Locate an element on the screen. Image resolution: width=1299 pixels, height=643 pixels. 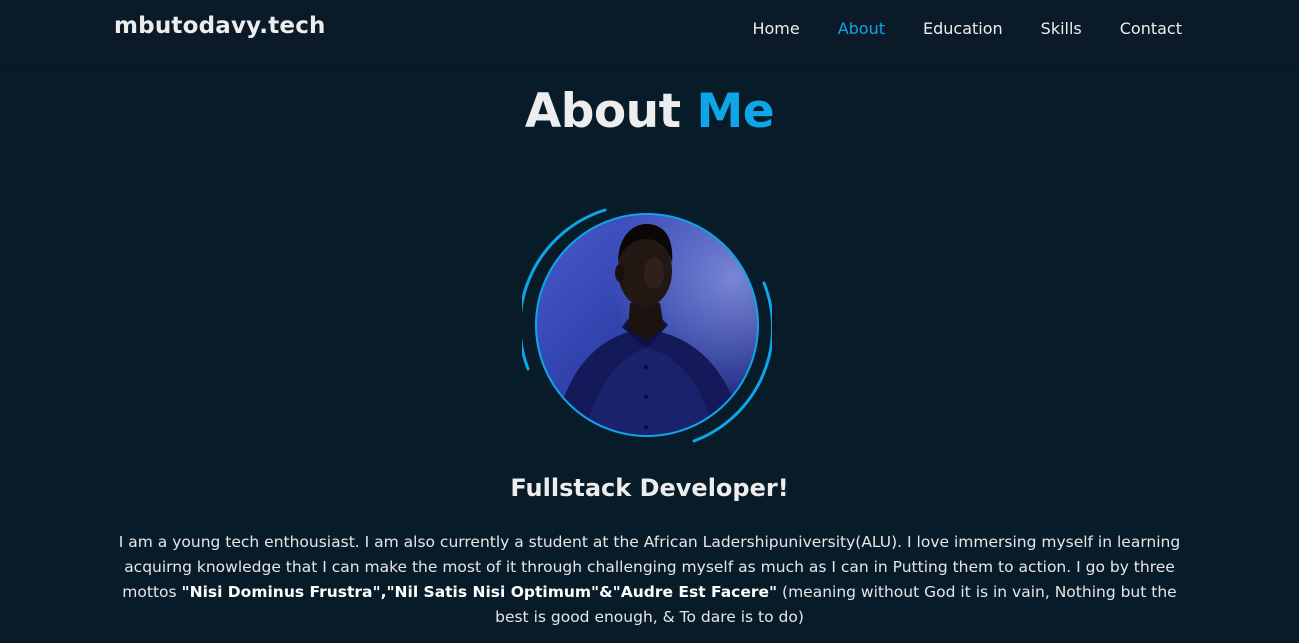
about-heading-main: About is located at coordinates (602, 111).